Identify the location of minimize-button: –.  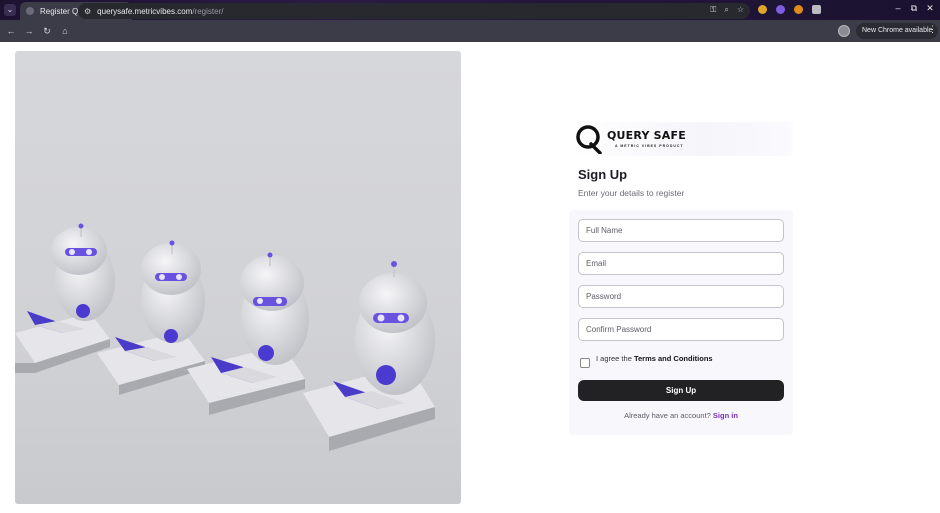
(898, 8).